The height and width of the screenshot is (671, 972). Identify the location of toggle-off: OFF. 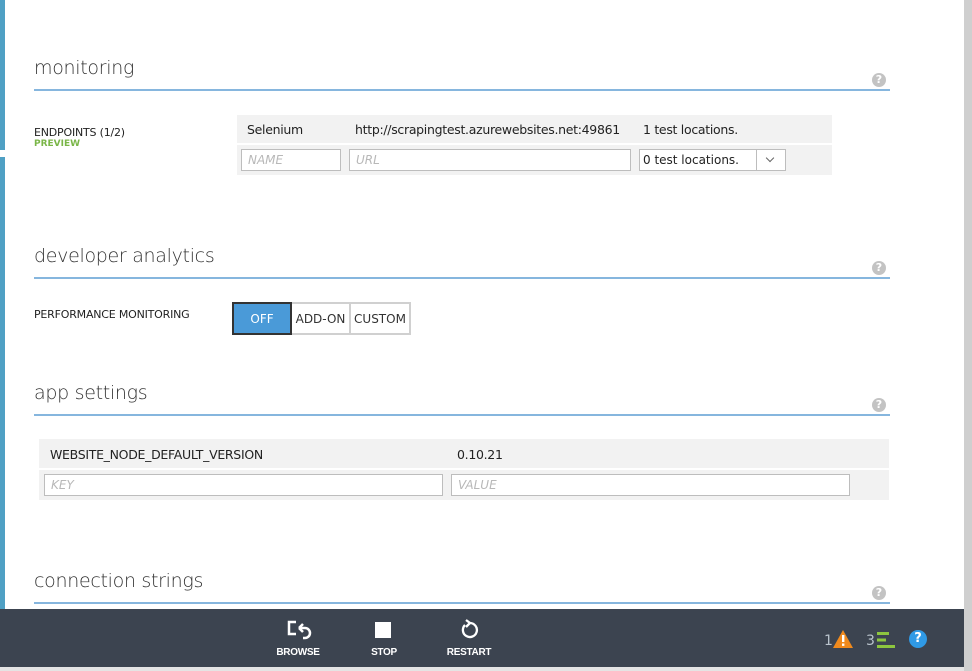
(262, 318).